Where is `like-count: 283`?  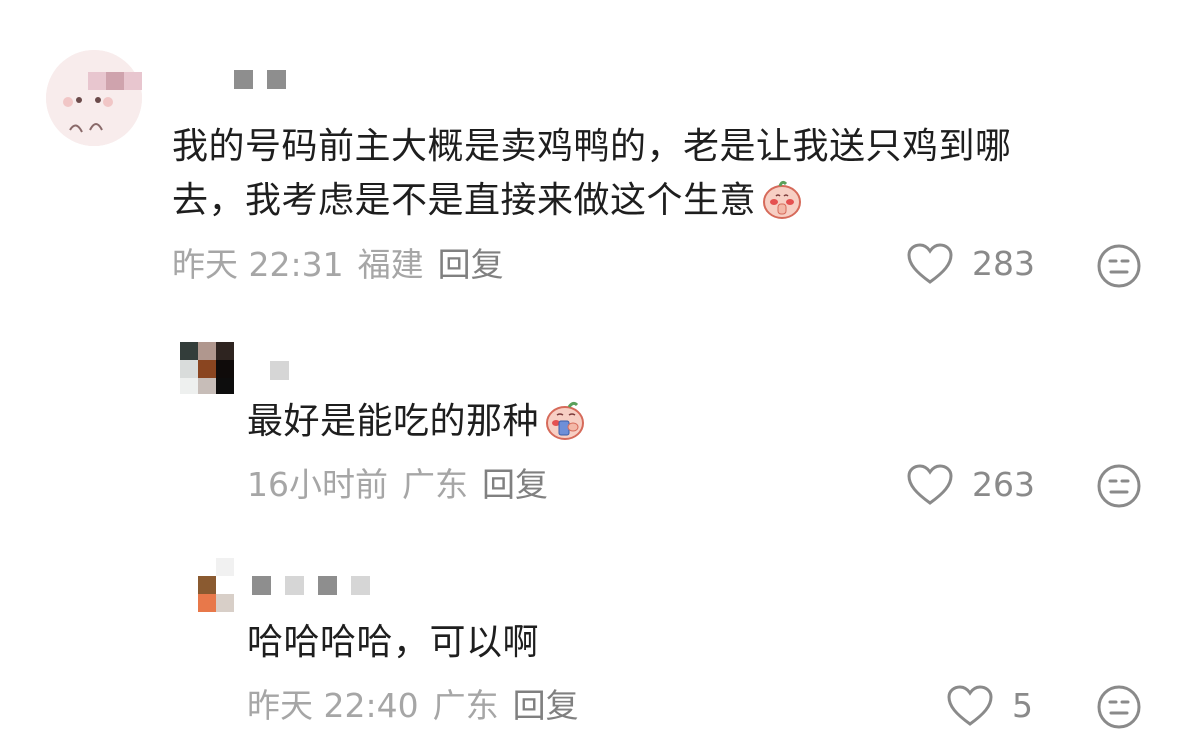 like-count: 283 is located at coordinates (1003, 263).